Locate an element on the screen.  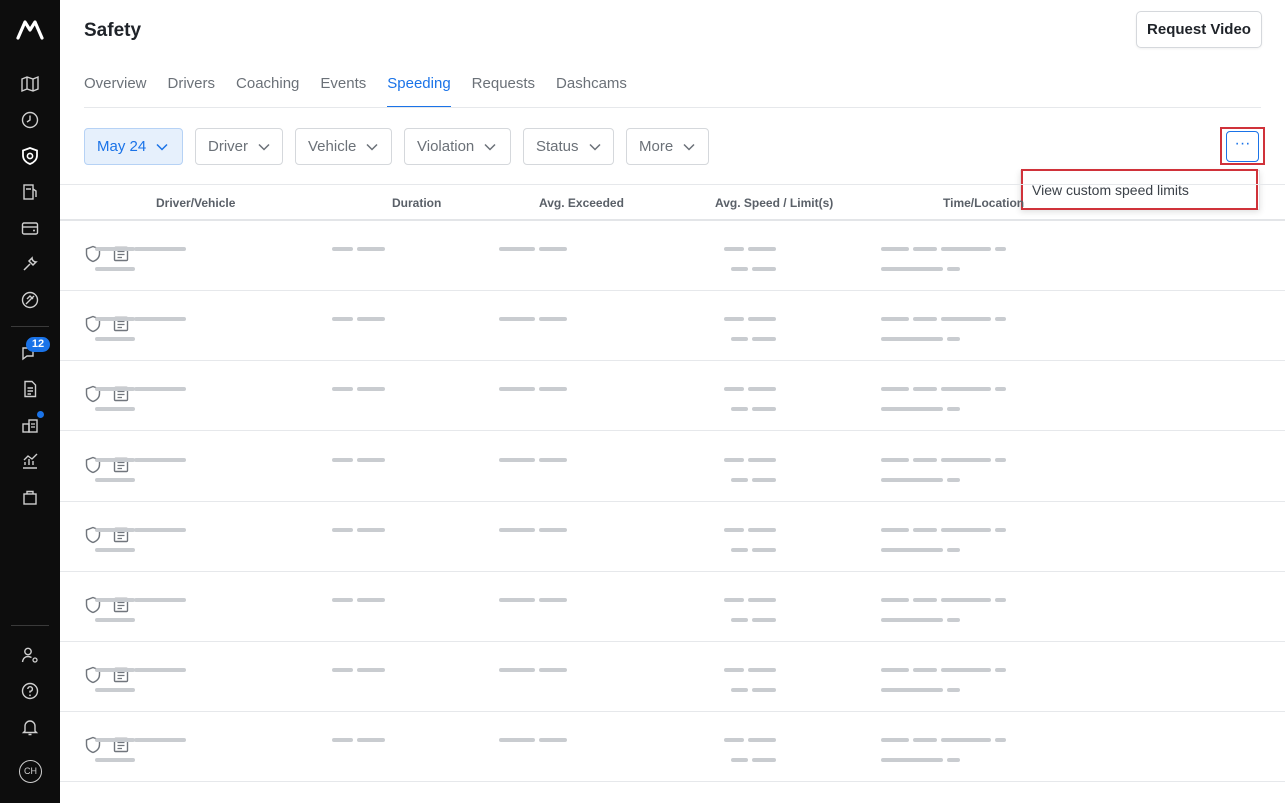
column-header-avg-exceeded: Avg. Exceeded is located at coordinates (581, 203).